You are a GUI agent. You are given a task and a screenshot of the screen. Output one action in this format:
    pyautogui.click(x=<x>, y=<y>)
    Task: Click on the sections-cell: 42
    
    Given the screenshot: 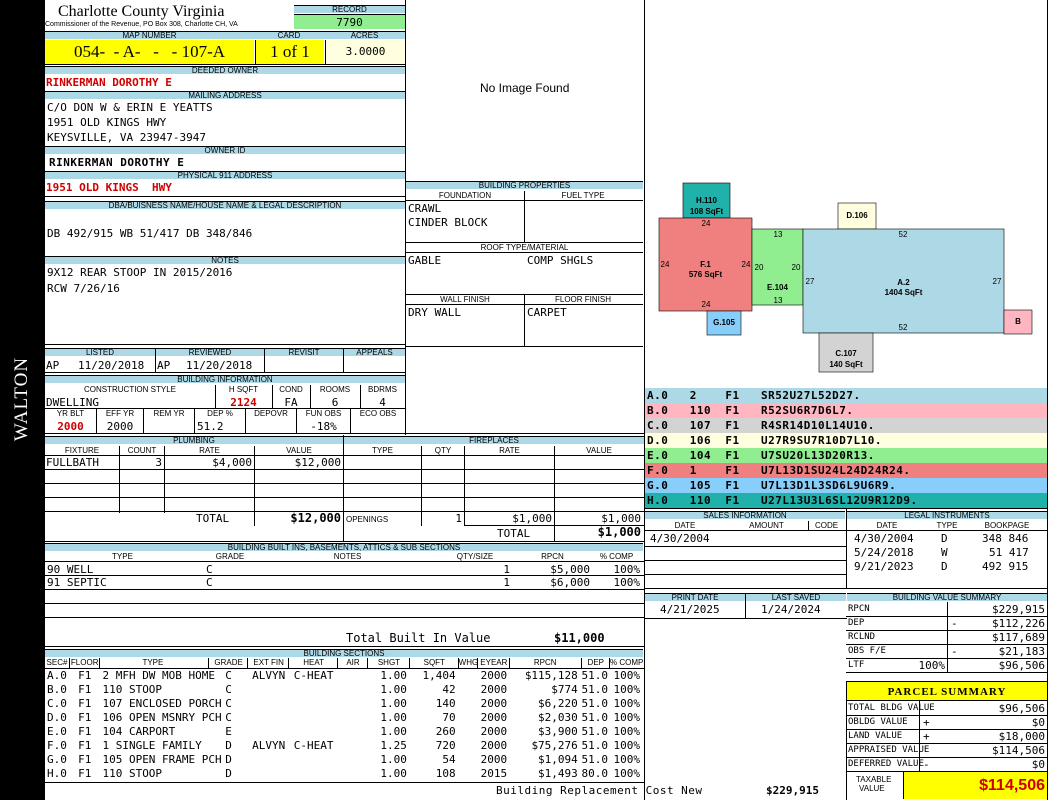 What is the action you would take?
    pyautogui.click(x=449, y=689)
    